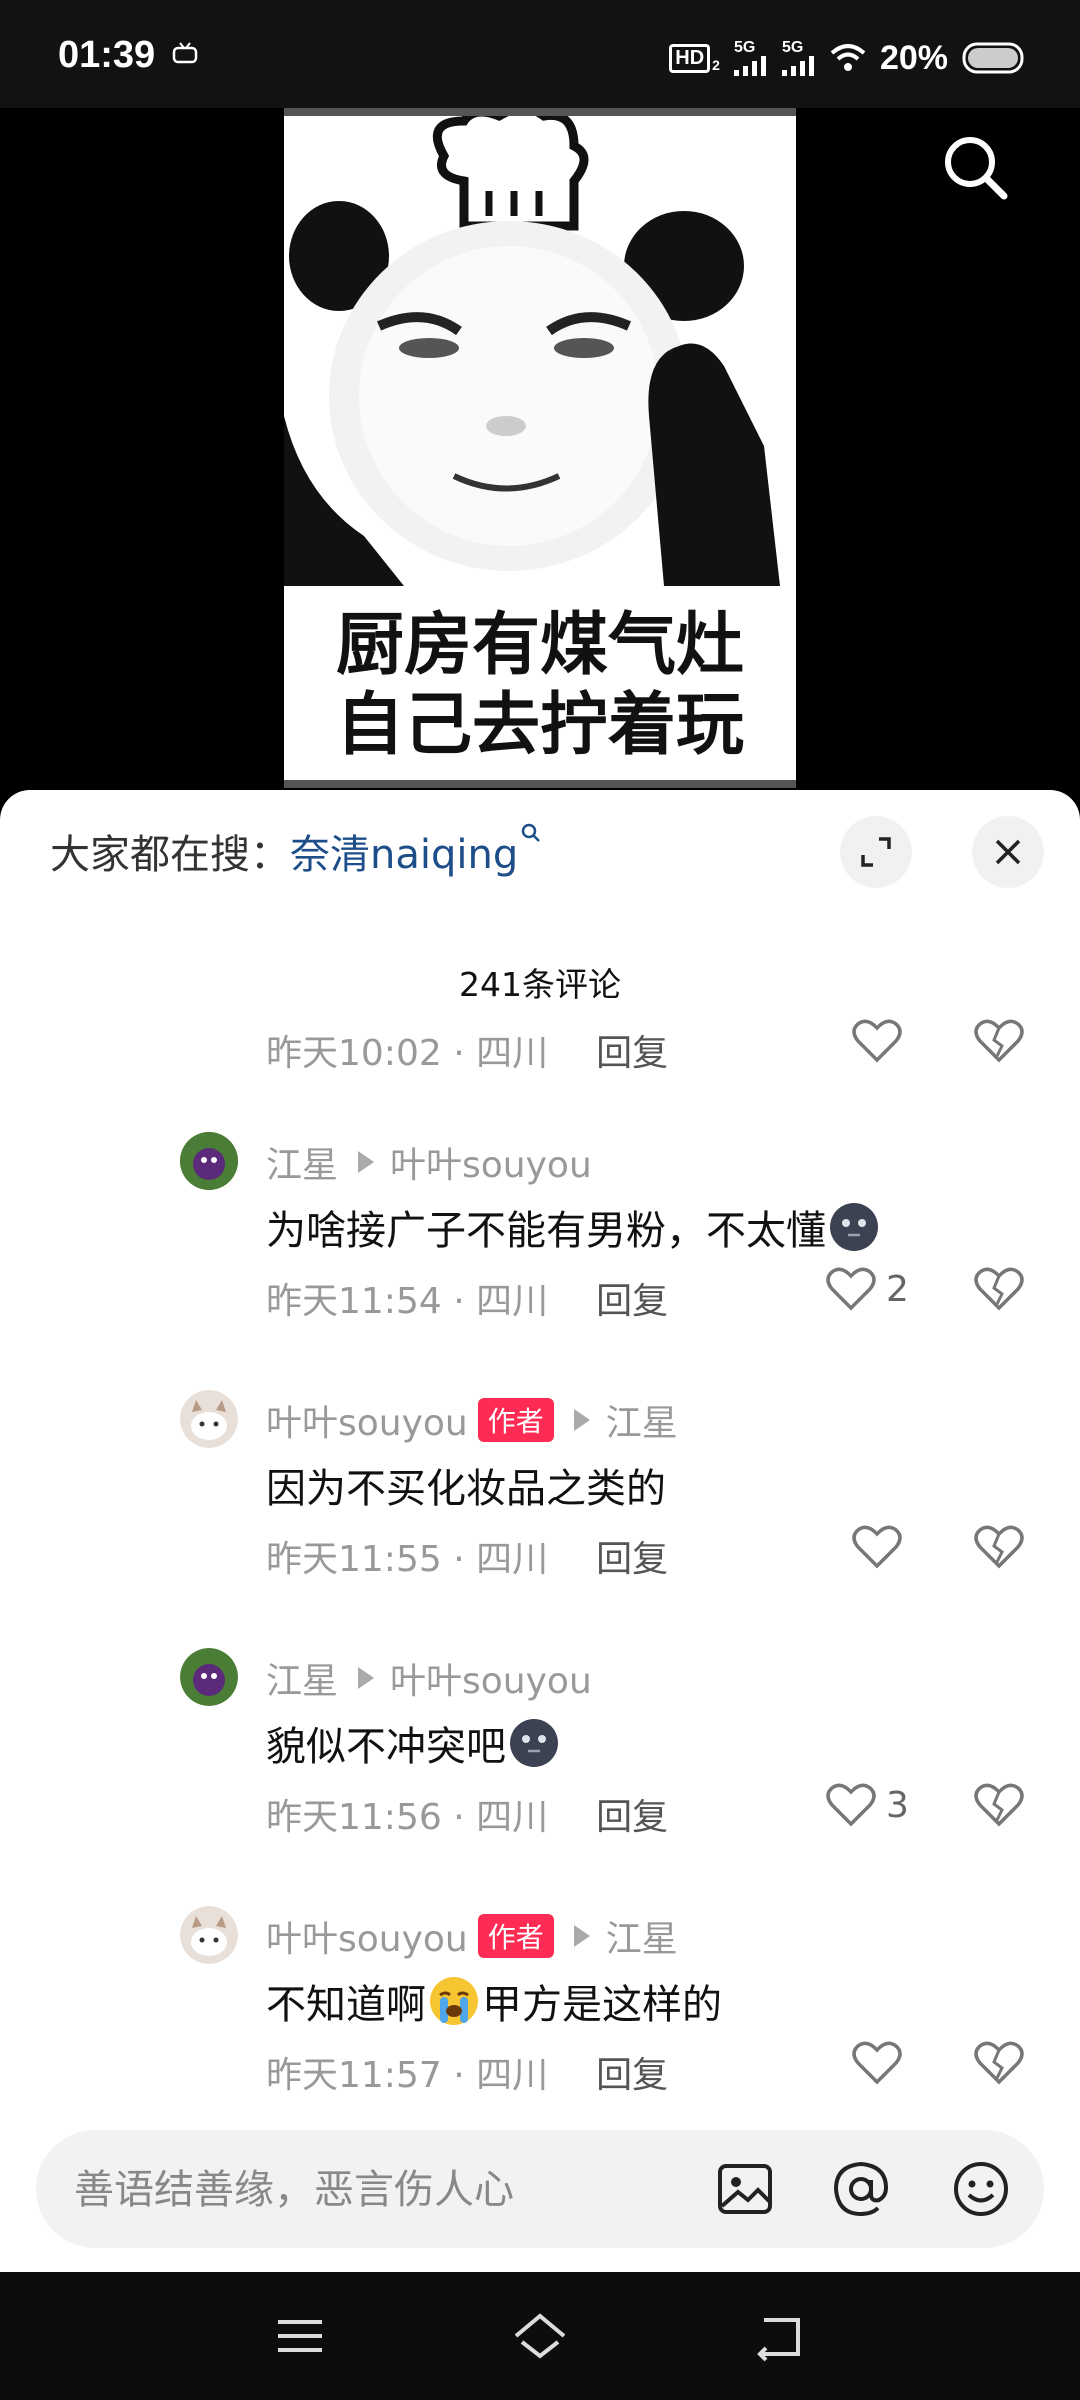 Image resolution: width=1080 pixels, height=2400 pixels. What do you see at coordinates (750, 58) in the screenshot?
I see `signal-icon-1: 5G` at bounding box center [750, 58].